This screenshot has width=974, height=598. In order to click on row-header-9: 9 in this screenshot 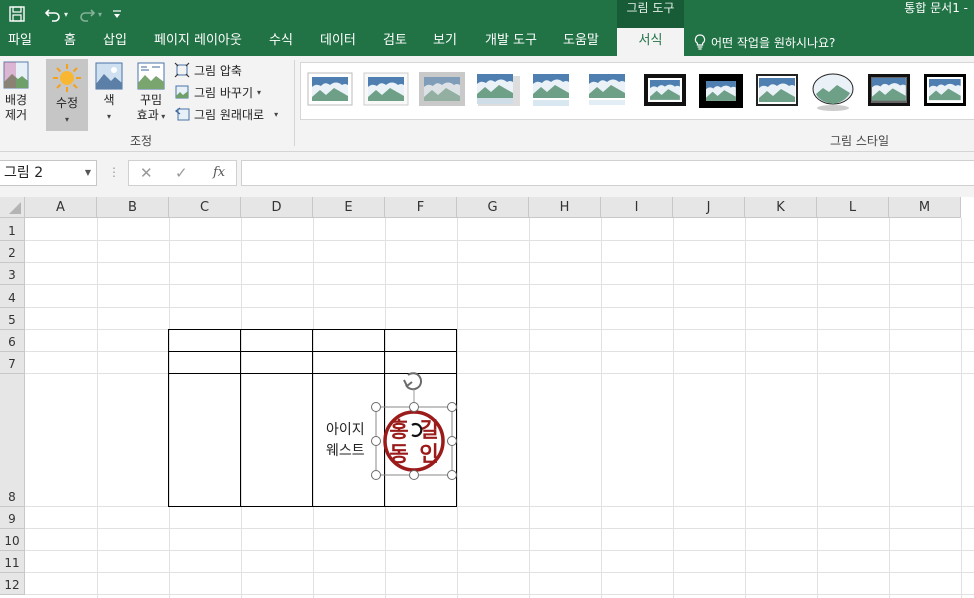, I will do `click(12, 518)`.